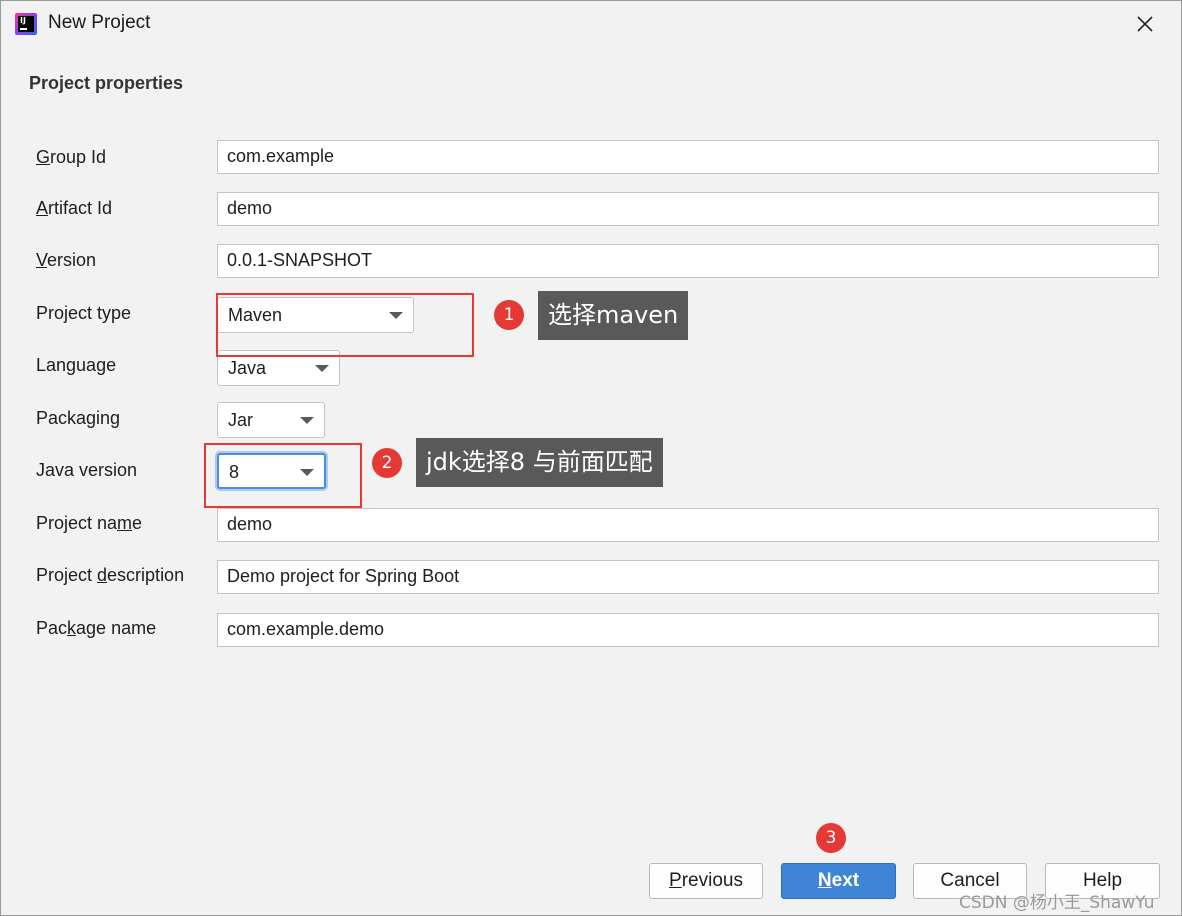  What do you see at coordinates (706, 881) in the screenshot?
I see `previous-button: Previous` at bounding box center [706, 881].